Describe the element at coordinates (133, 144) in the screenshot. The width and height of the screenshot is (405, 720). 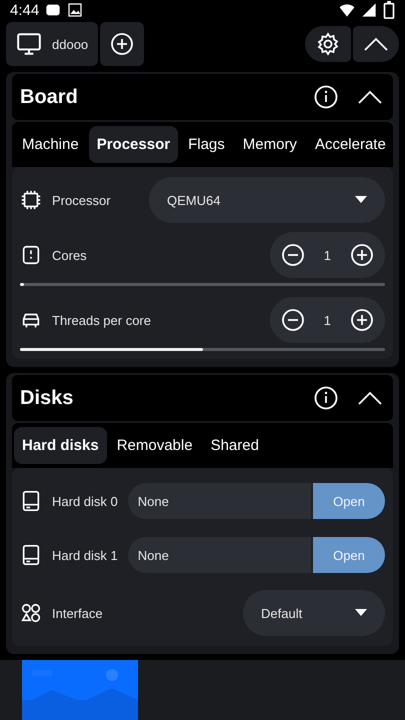
I see `tab: Processor` at that location.